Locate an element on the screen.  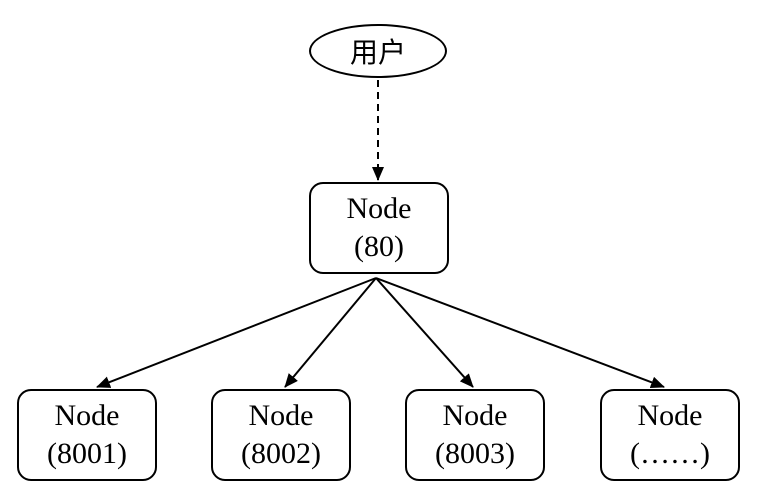
node-8002-name: Node is located at coordinates (281, 415).